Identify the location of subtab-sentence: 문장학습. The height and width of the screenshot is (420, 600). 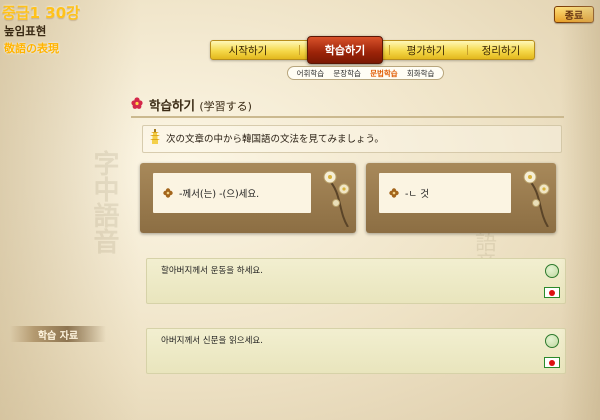
(347, 73).